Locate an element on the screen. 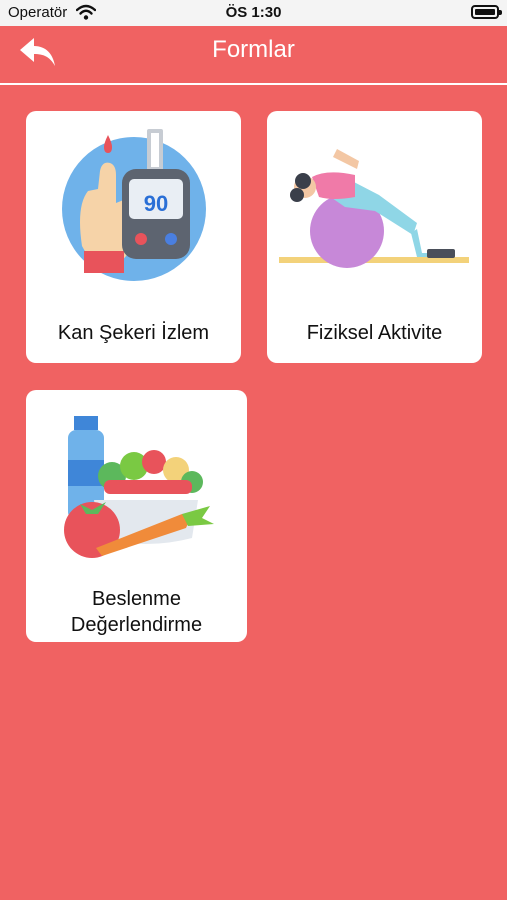 The image size is (507, 900). nutrition-icon is located at coordinates (139, 487).